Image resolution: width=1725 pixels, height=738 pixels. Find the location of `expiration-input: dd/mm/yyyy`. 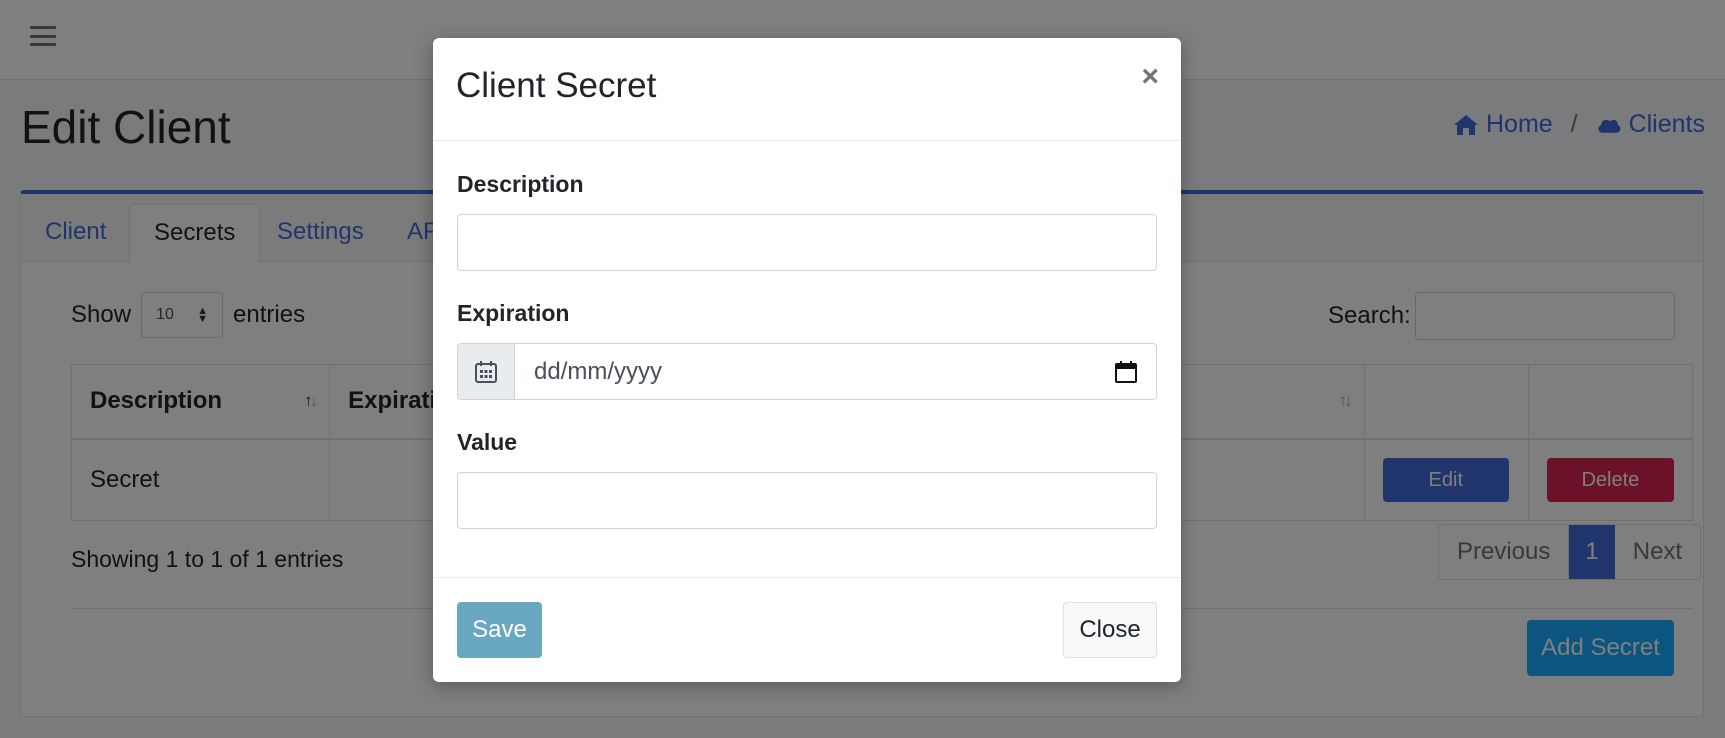

expiration-input: dd/mm/yyyy is located at coordinates (805, 371).